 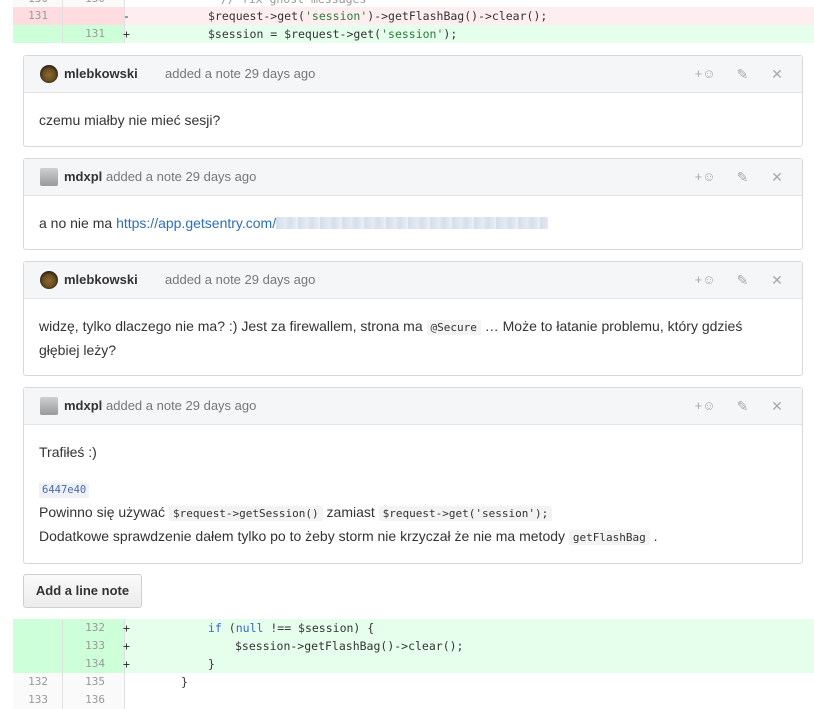 What do you see at coordinates (413, 112) in the screenshot?
I see `note-body: czemu miałby nie mieć sesji?` at bounding box center [413, 112].